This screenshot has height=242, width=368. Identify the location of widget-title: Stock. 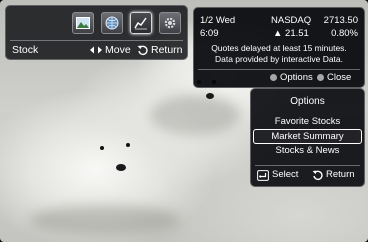
(25, 50).